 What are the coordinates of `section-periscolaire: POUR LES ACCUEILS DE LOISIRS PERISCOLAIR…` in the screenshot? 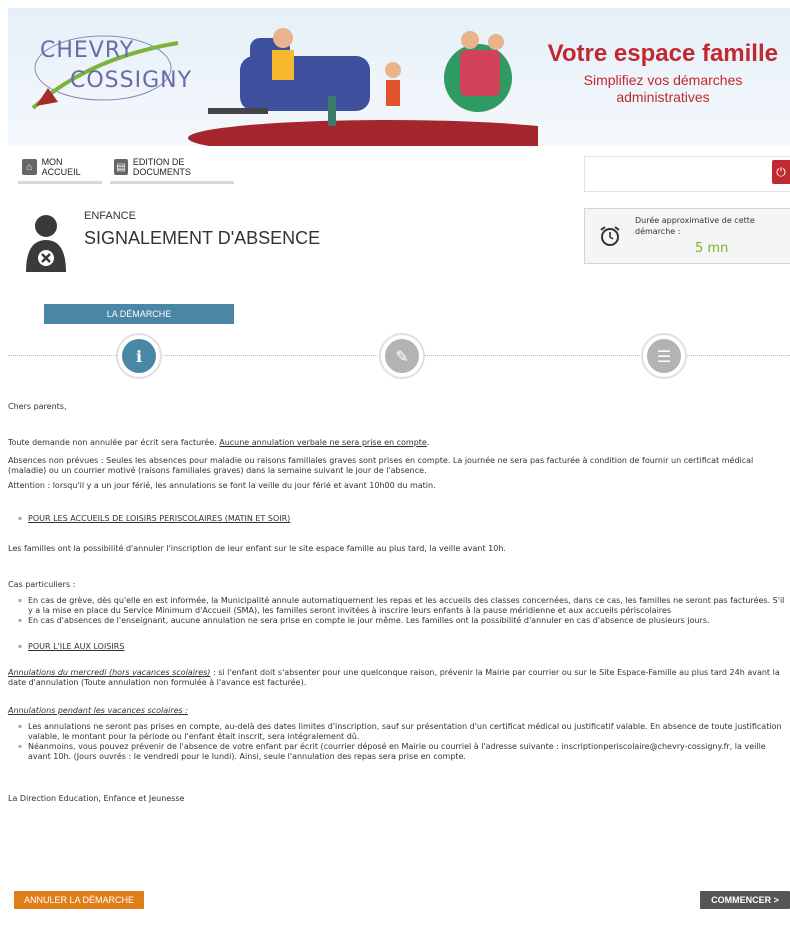 It's located at (399, 519).